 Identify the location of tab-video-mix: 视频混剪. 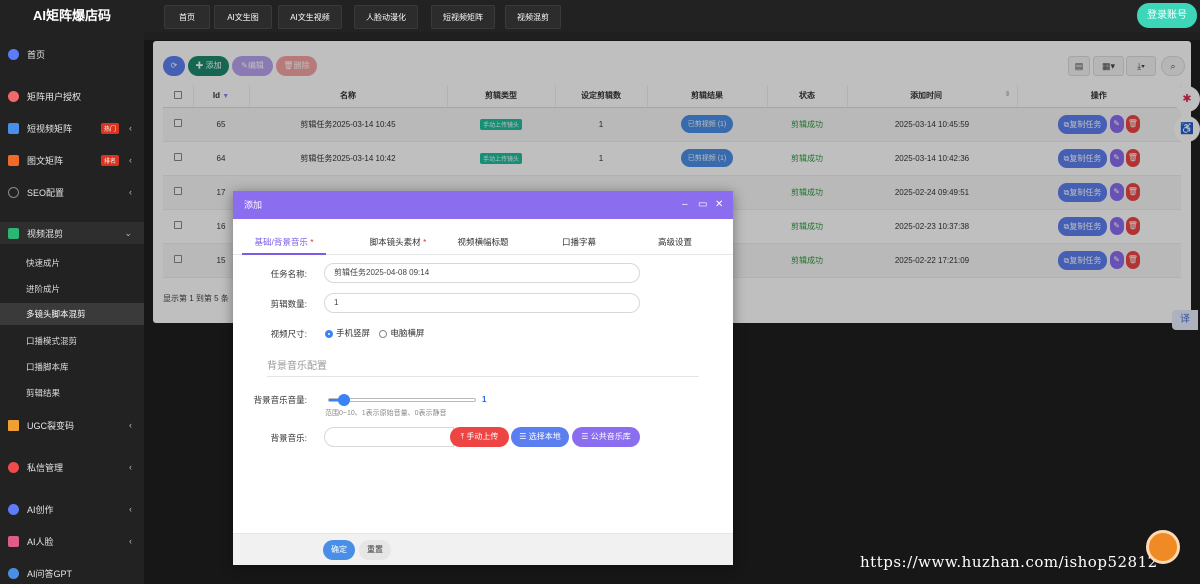
(533, 17).